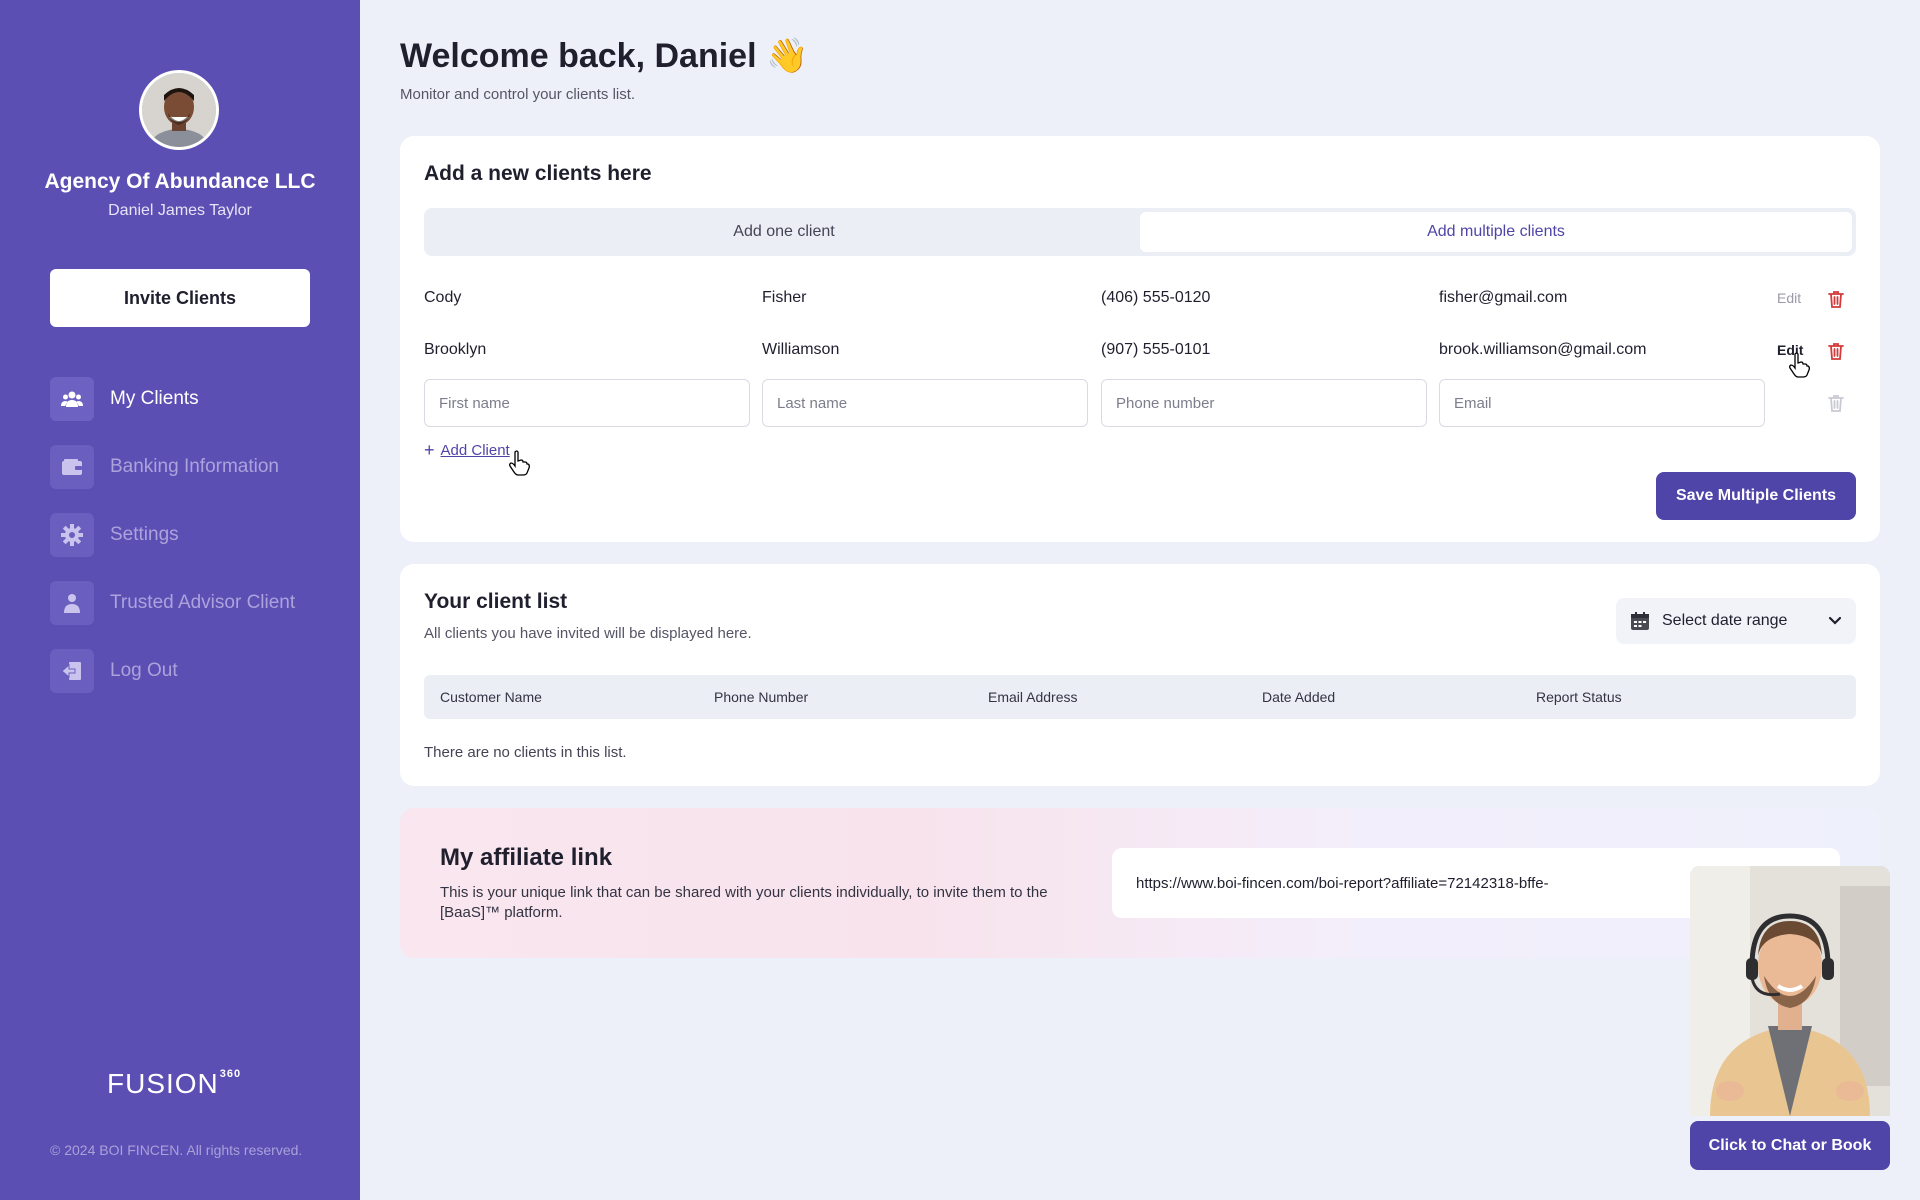 This screenshot has height=1200, width=1920. What do you see at coordinates (761, 697) in the screenshot?
I see `column-header: Phone Number` at bounding box center [761, 697].